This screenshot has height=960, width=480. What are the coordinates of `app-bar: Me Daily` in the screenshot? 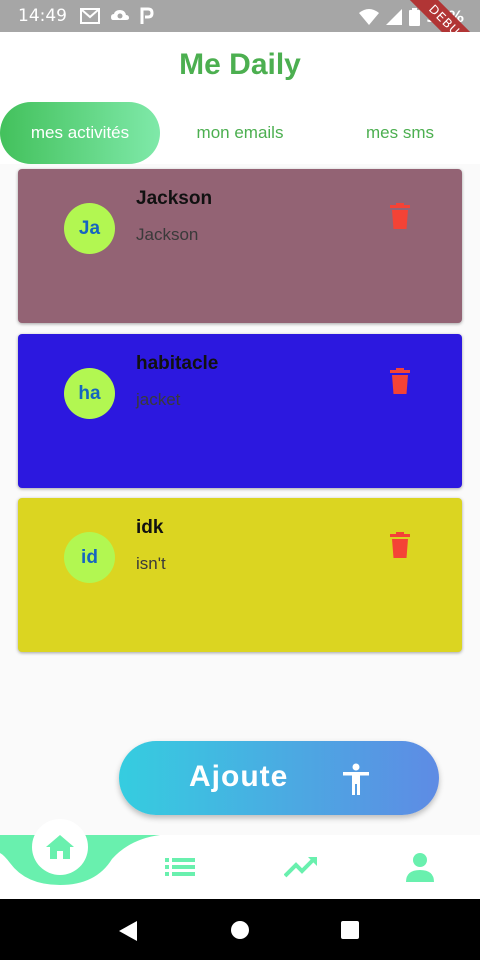 It's located at (240, 67).